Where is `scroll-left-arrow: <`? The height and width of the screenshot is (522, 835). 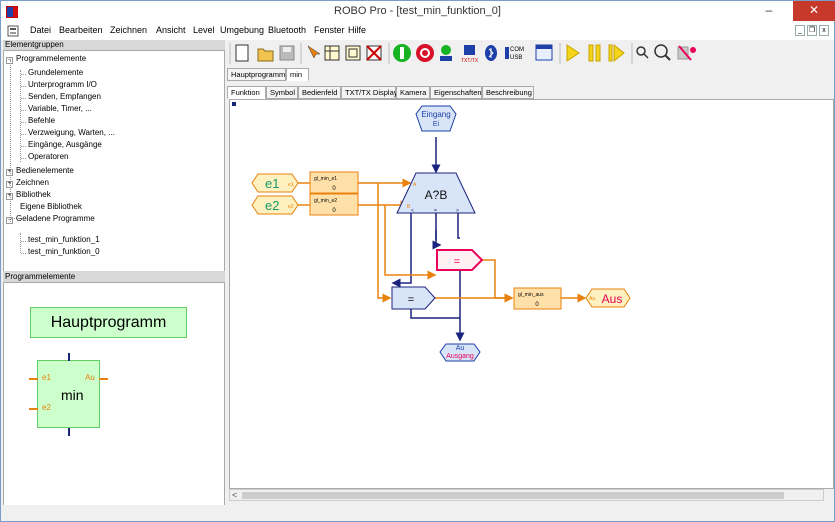
scroll-left-arrow: < is located at coordinates (234, 495).